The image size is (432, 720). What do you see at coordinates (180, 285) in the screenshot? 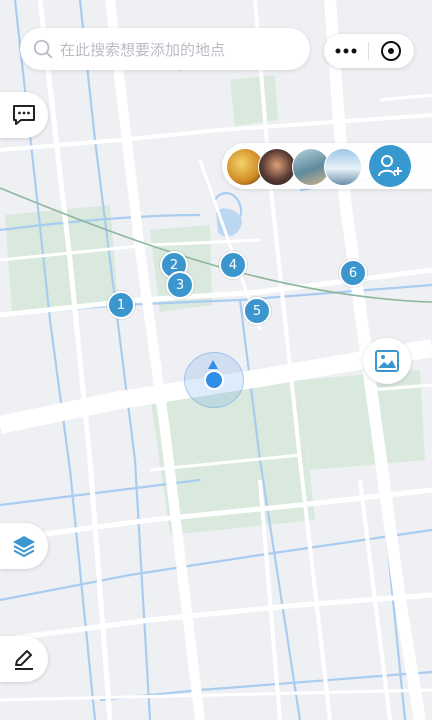
I see `map-marker: 3` at bounding box center [180, 285].